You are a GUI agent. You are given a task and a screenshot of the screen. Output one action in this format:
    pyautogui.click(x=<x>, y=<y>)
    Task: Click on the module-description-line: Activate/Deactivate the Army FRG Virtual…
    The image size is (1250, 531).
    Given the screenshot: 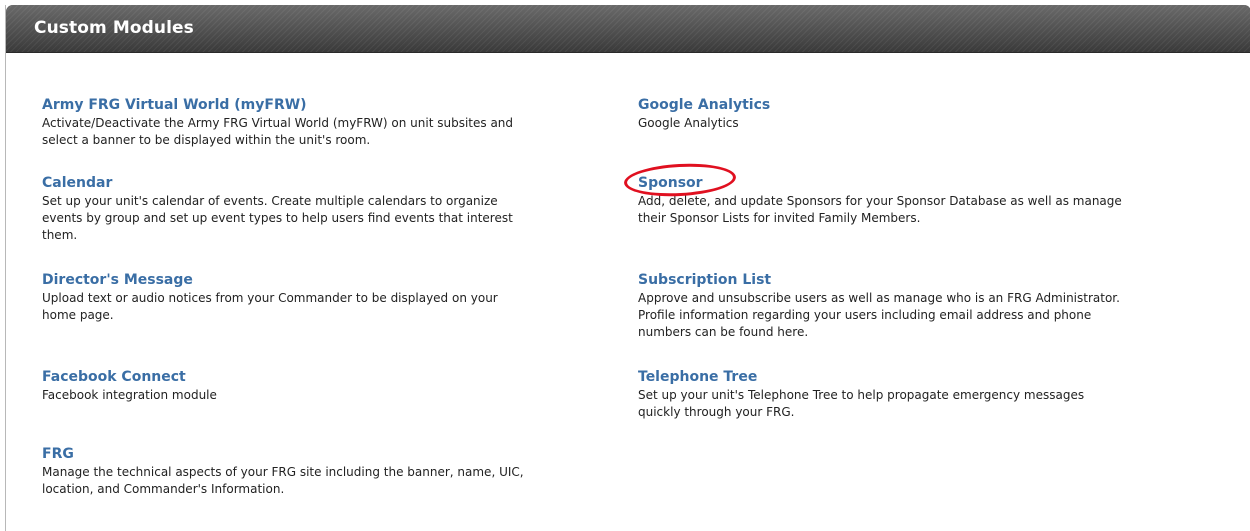 What is the action you would take?
    pyautogui.click(x=278, y=123)
    